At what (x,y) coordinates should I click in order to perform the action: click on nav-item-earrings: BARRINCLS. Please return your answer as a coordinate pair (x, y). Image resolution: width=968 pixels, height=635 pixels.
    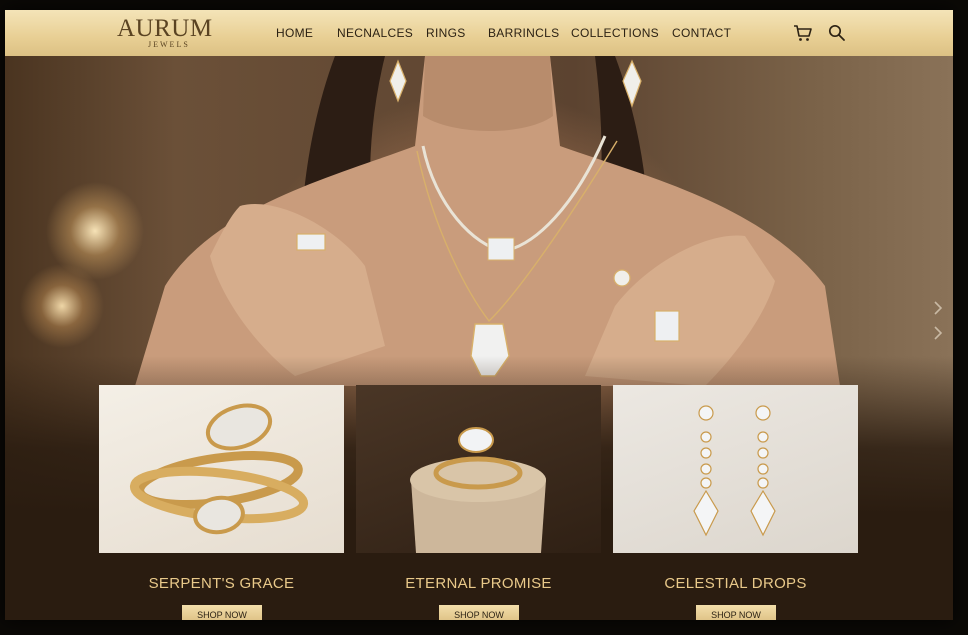
    Looking at the image, I should click on (523, 33).